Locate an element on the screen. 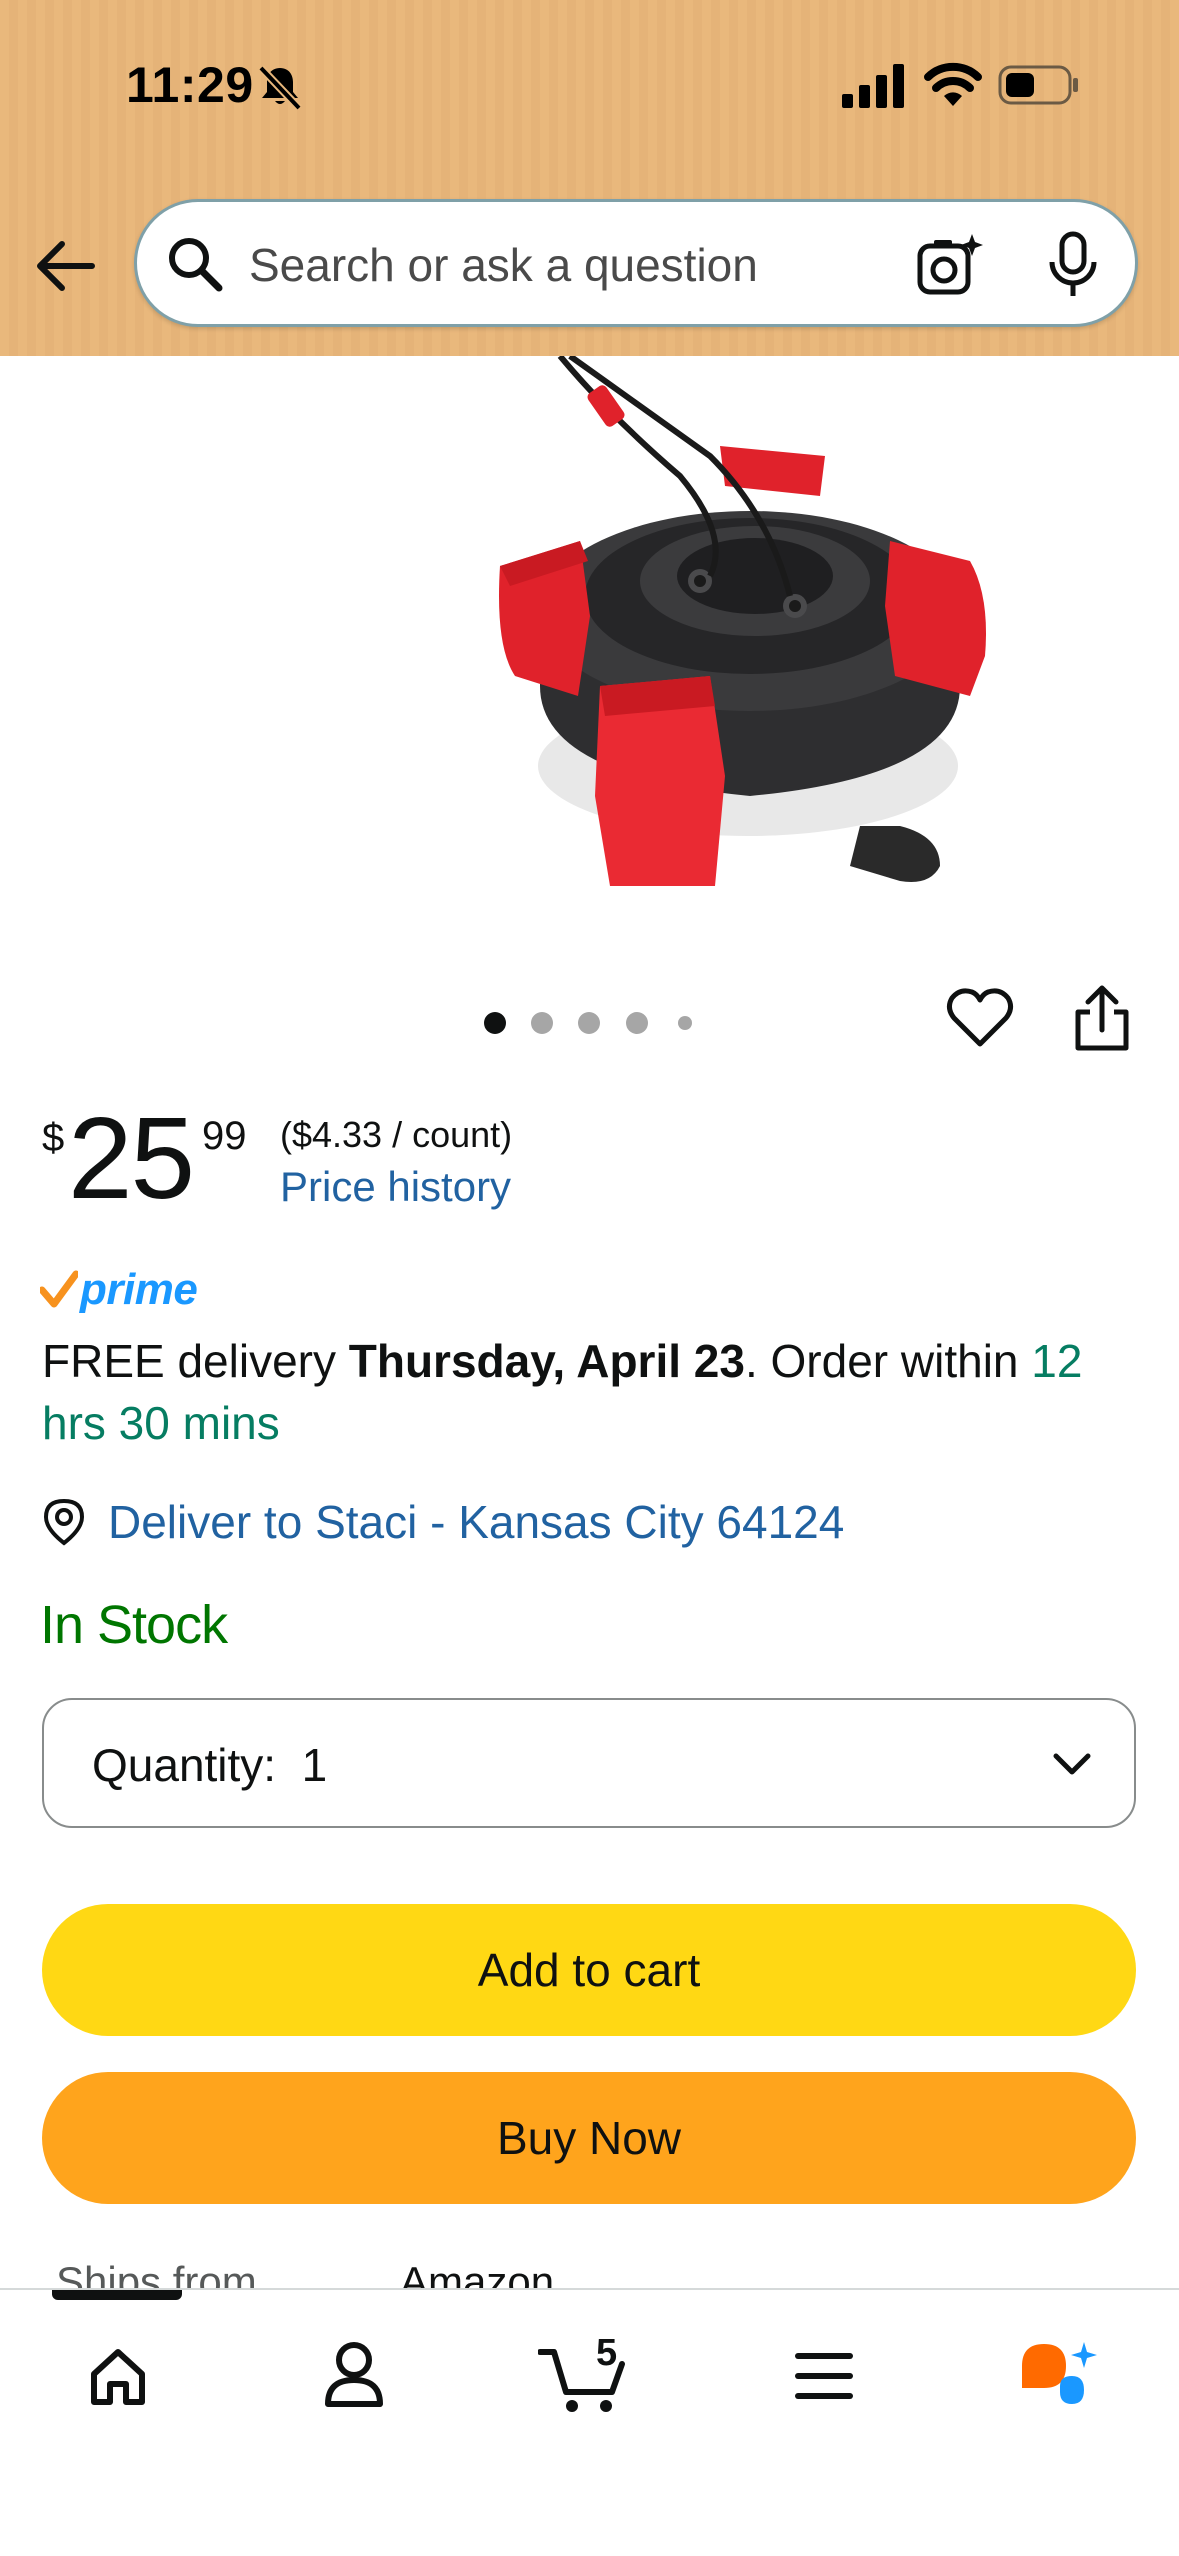  search-icon is located at coordinates (196, 265).